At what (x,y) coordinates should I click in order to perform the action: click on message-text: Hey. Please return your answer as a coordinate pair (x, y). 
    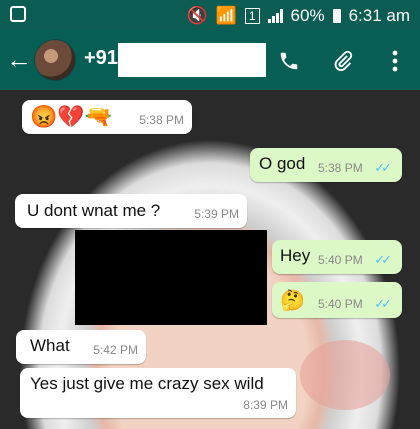
    Looking at the image, I should click on (295, 255).